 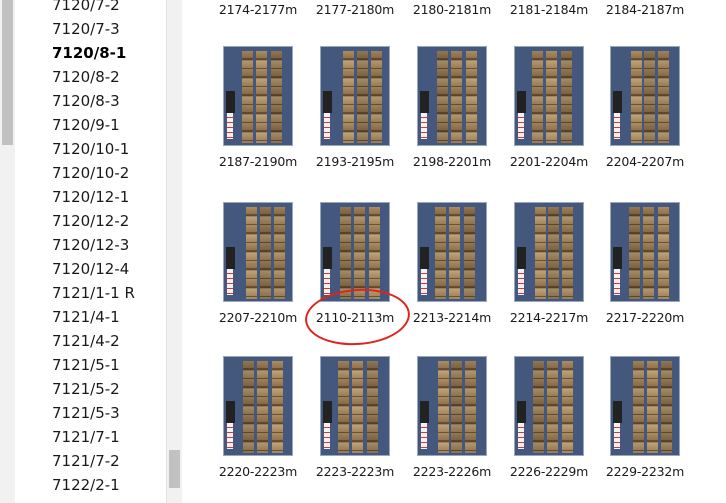 I want to click on core-photo-caption: 2181-2184m, so click(x=549, y=9).